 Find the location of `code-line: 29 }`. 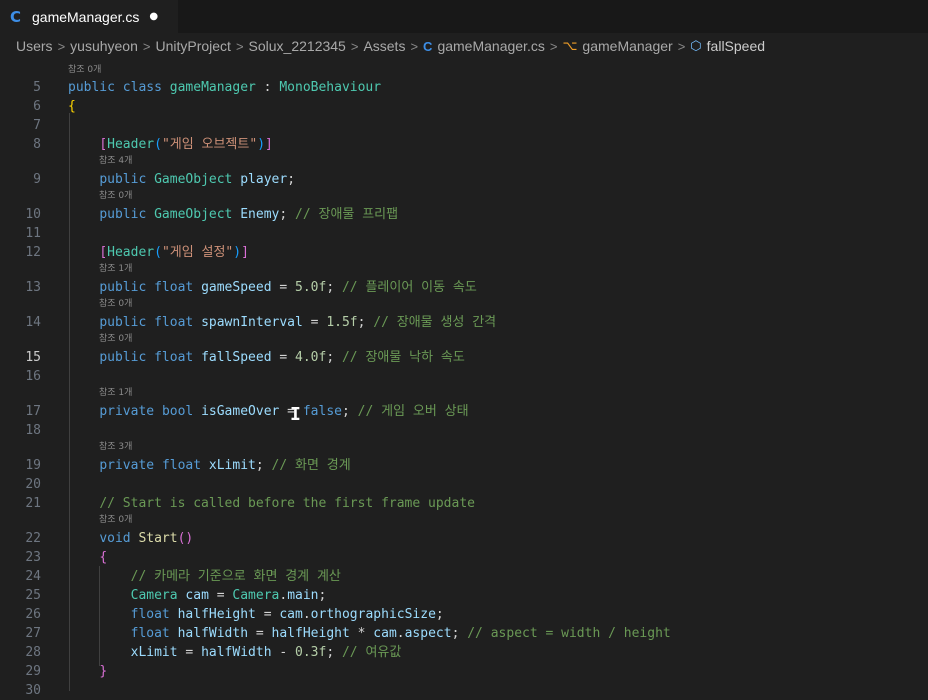

code-line: 29 } is located at coordinates (464, 671).